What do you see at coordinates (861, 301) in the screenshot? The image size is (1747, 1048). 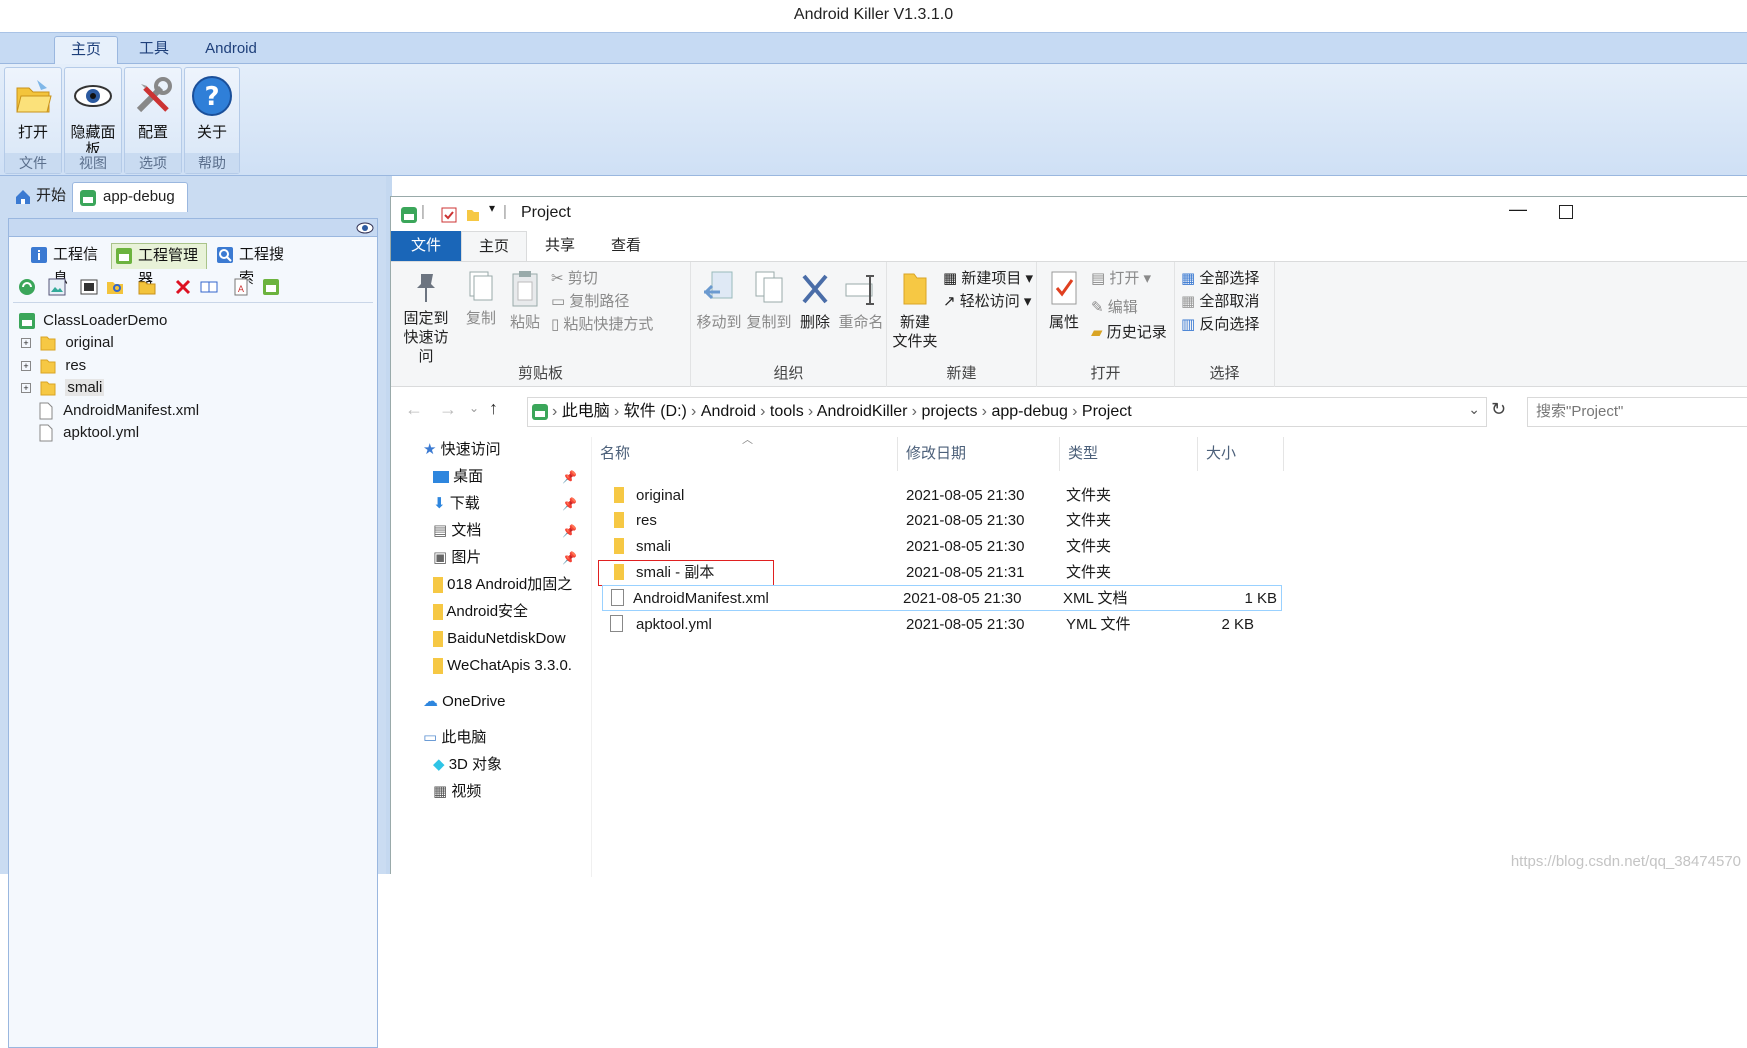 I see `rename-button: 重命名` at bounding box center [861, 301].